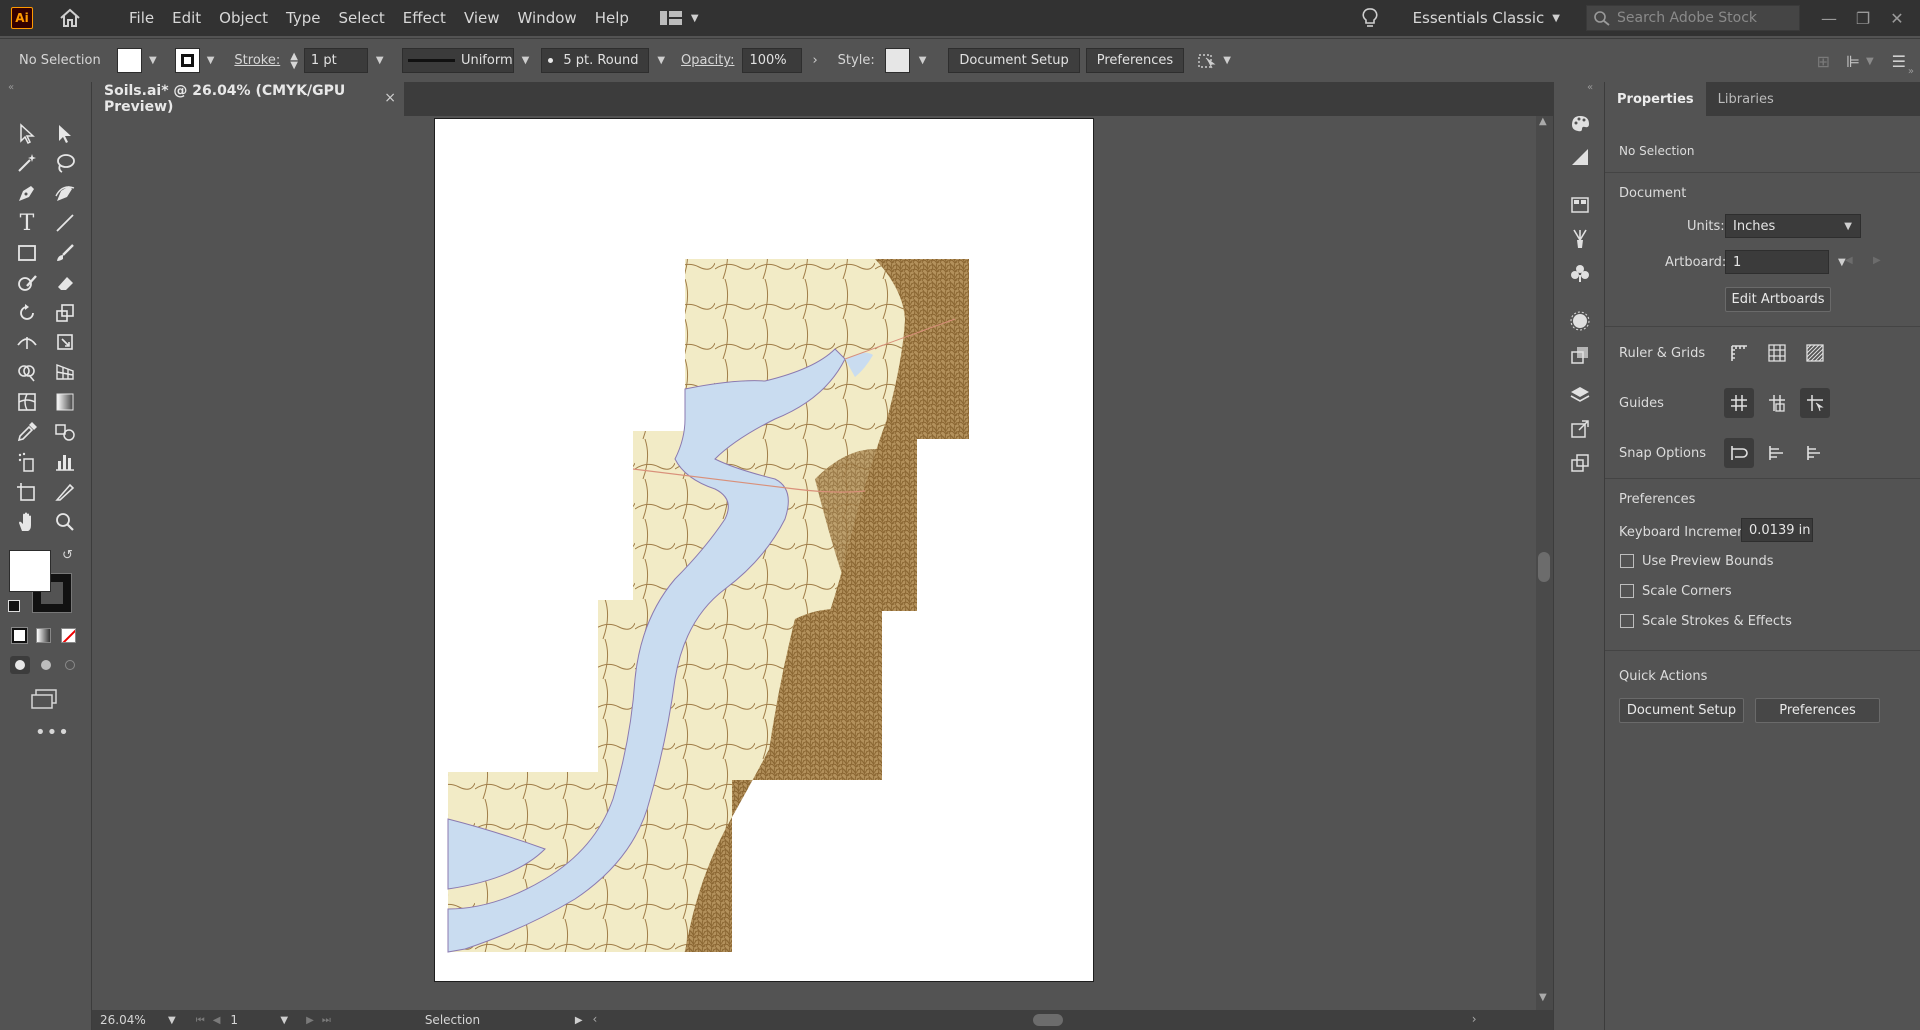 This screenshot has width=1920, height=1030. I want to click on type-tool-icon: T, so click(27, 223).